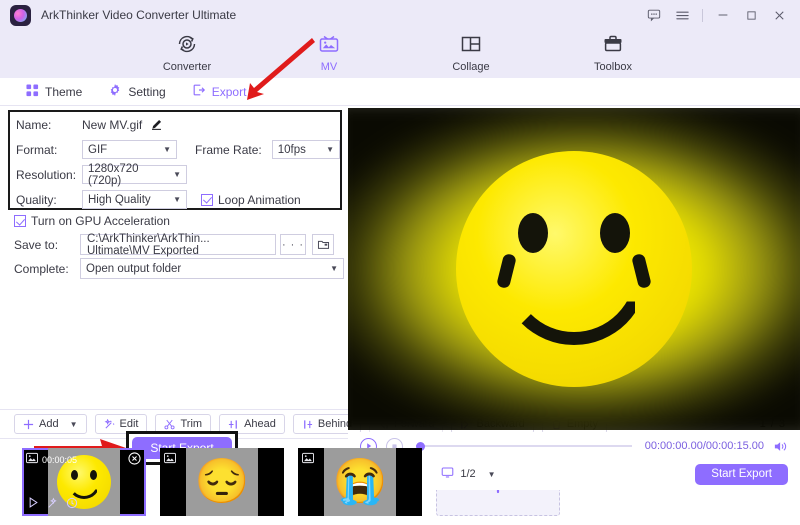  Describe the element at coordinates (613, 45) in the screenshot. I see `toolbox-icon` at that location.